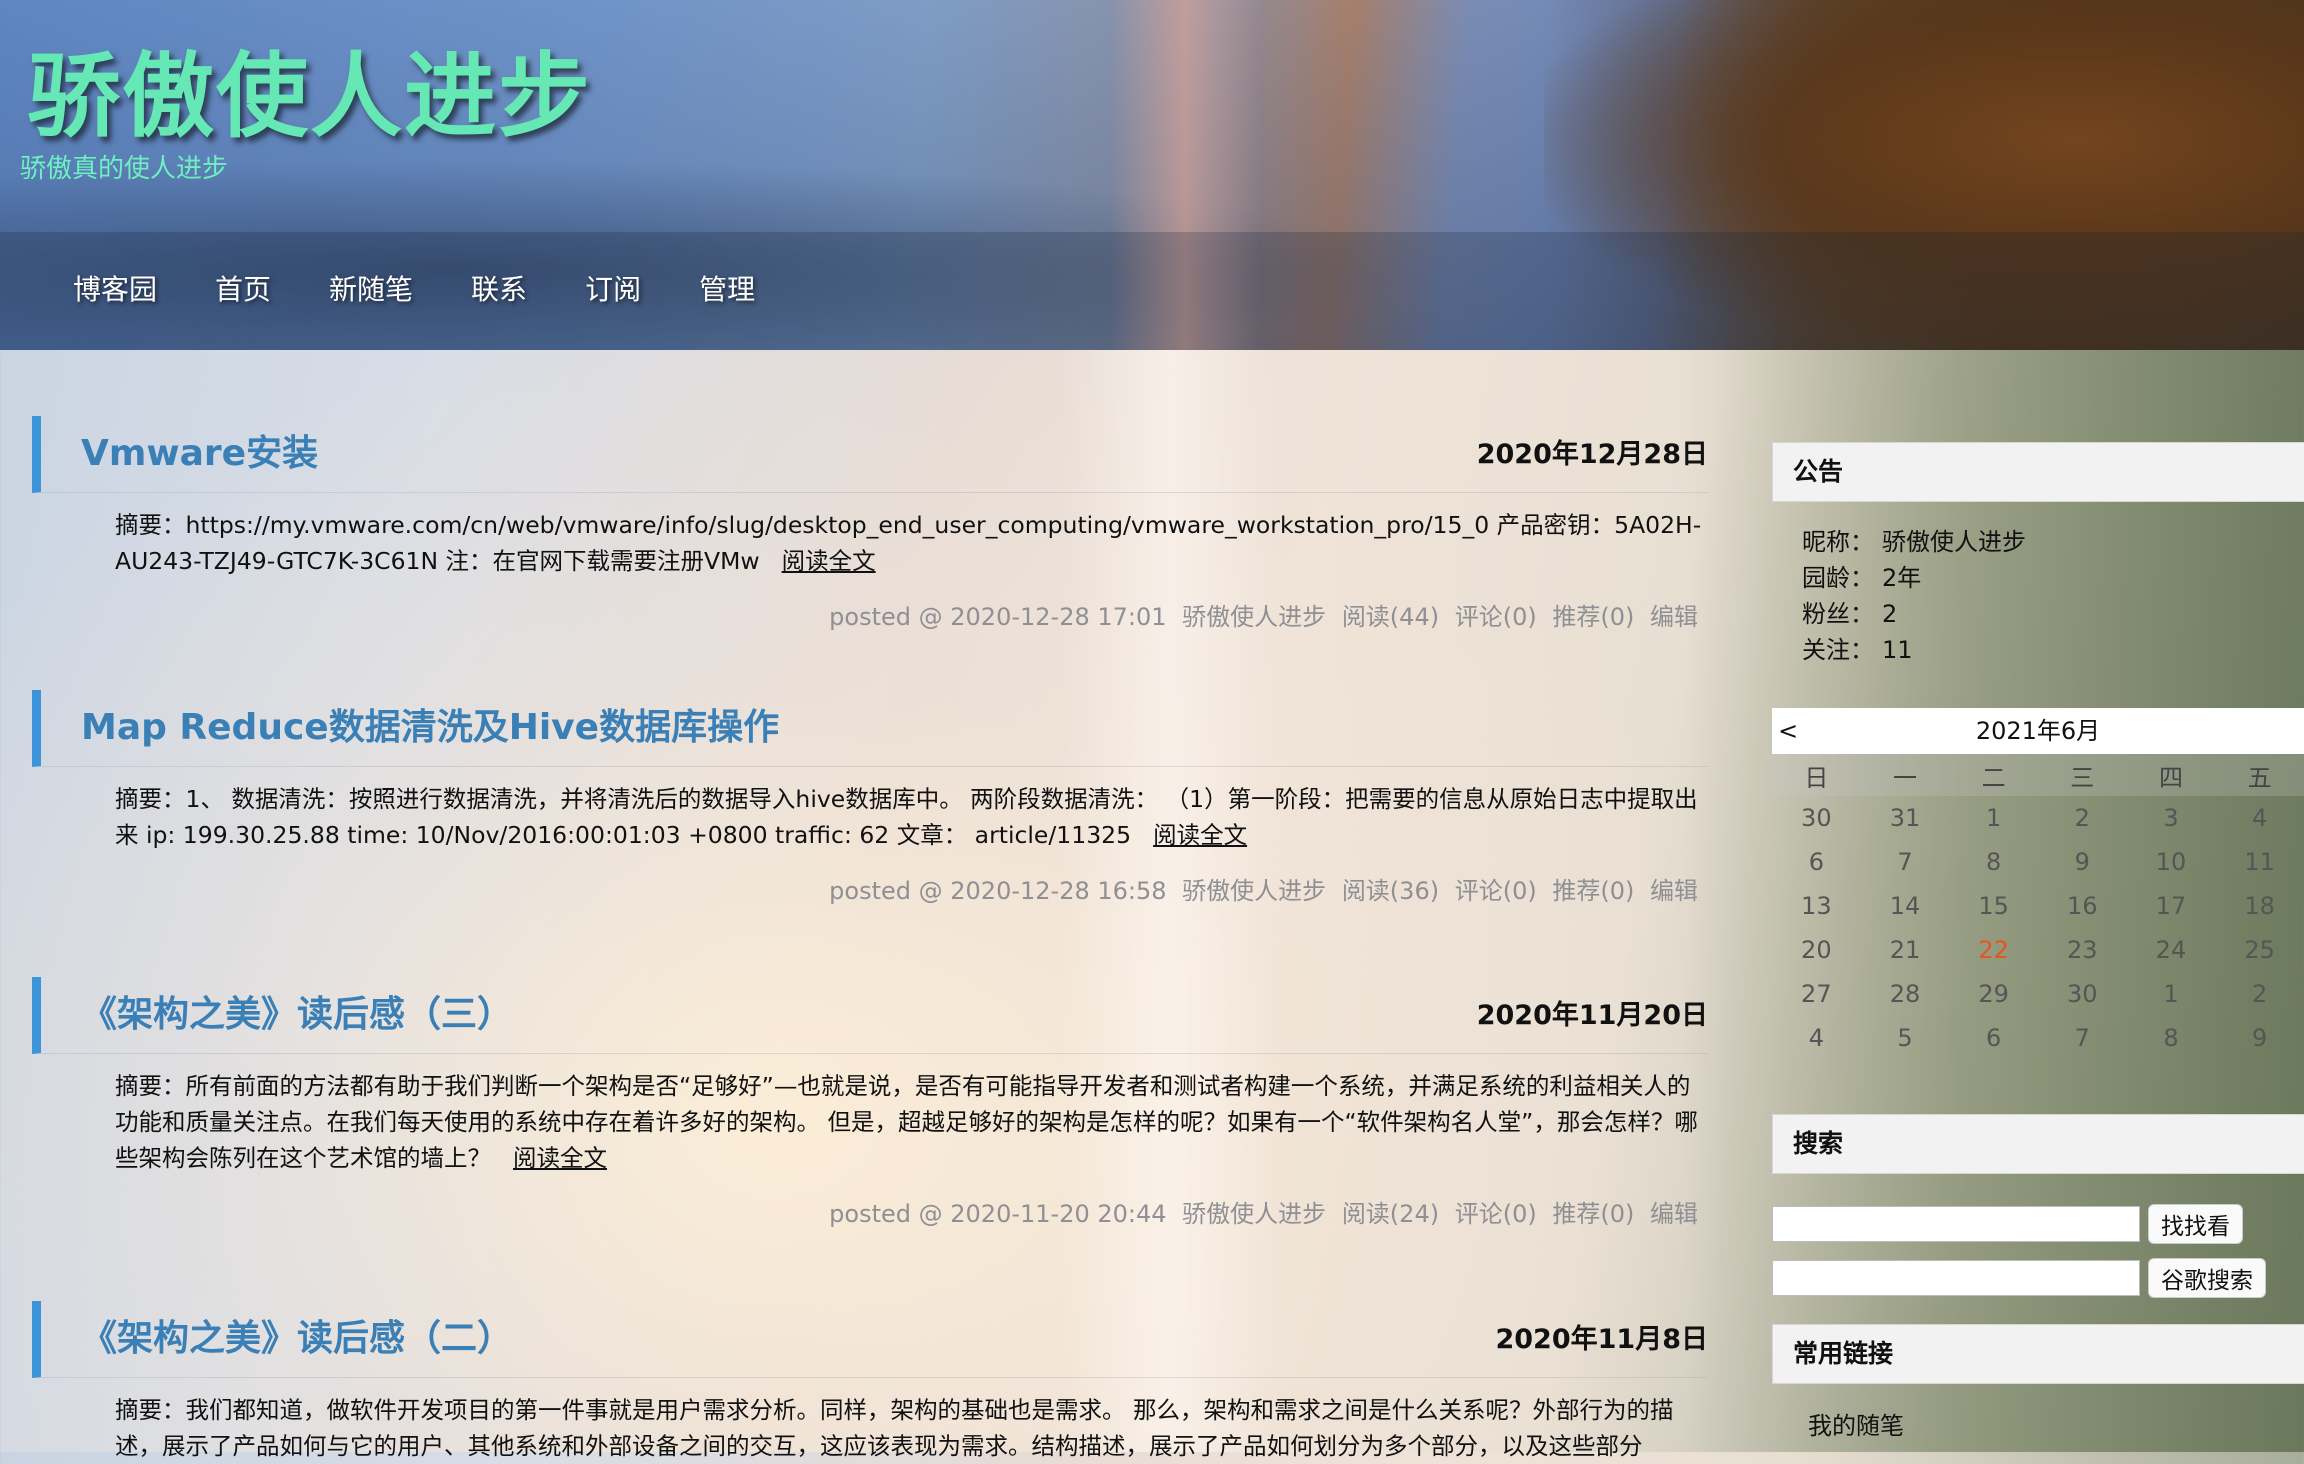  Describe the element at coordinates (2053, 542) in the screenshot. I see `profile-nickname: 昵称： 骄傲使人进步` at that location.